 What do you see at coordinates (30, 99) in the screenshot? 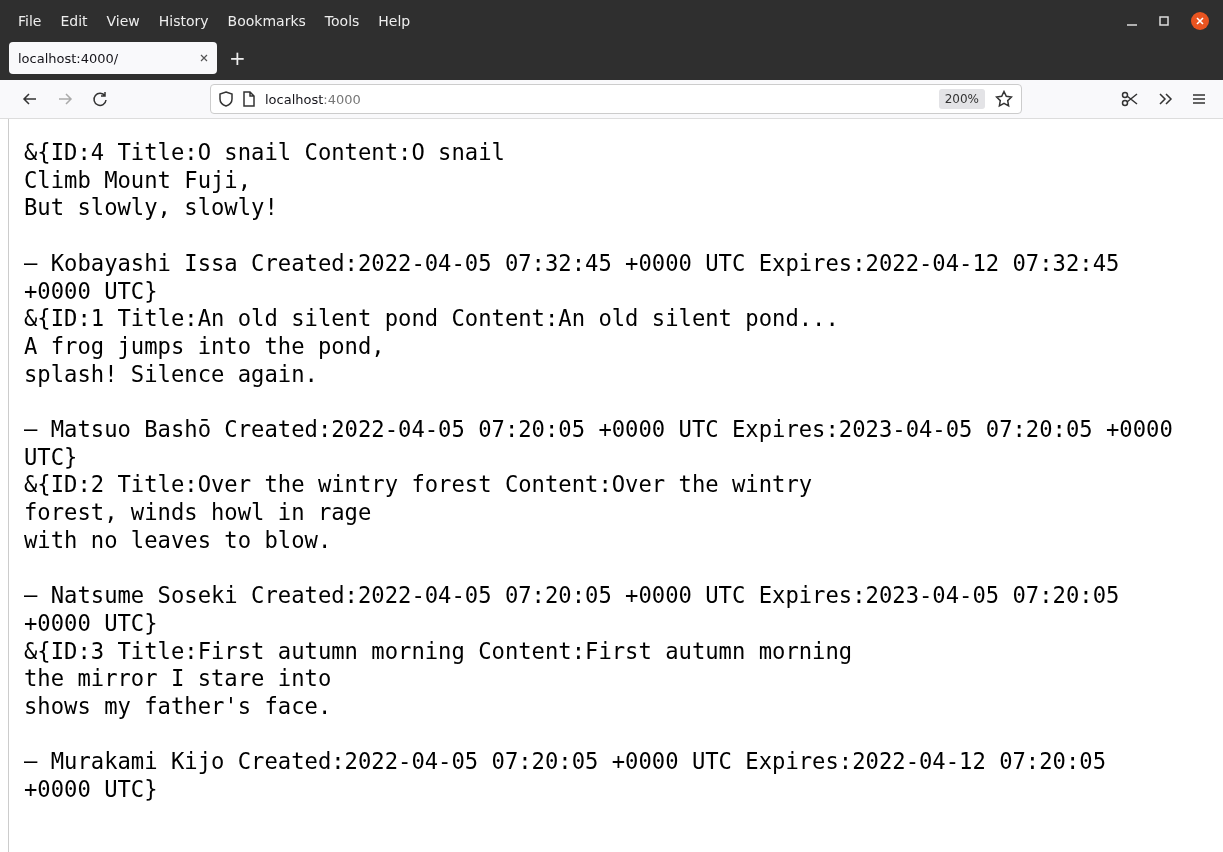
I see `back-icon` at bounding box center [30, 99].